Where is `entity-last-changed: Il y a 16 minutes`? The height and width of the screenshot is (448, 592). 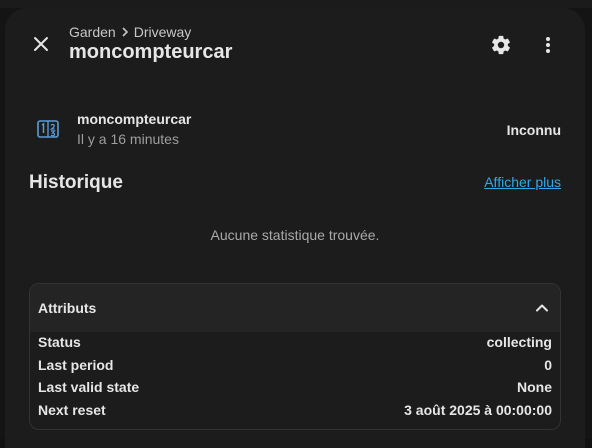
entity-last-changed: Il y a 16 minutes is located at coordinates (128, 139).